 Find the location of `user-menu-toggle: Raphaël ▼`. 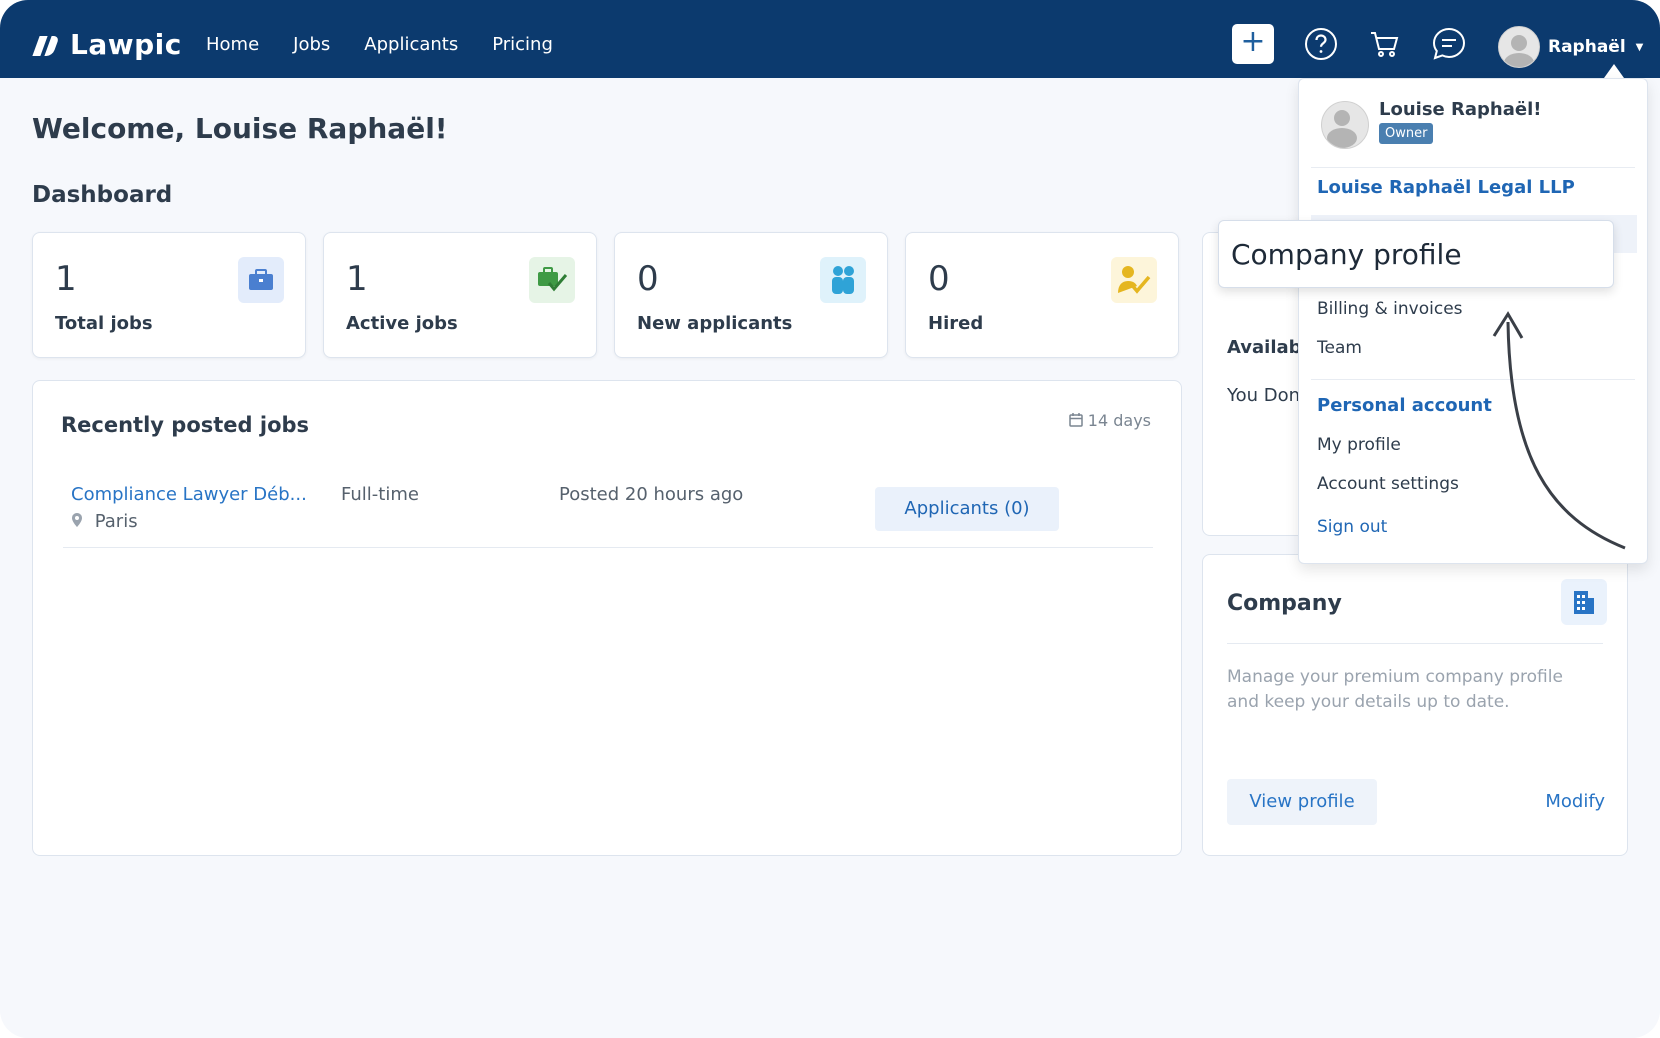

user-menu-toggle: Raphaël ▼ is located at coordinates (1570, 47).